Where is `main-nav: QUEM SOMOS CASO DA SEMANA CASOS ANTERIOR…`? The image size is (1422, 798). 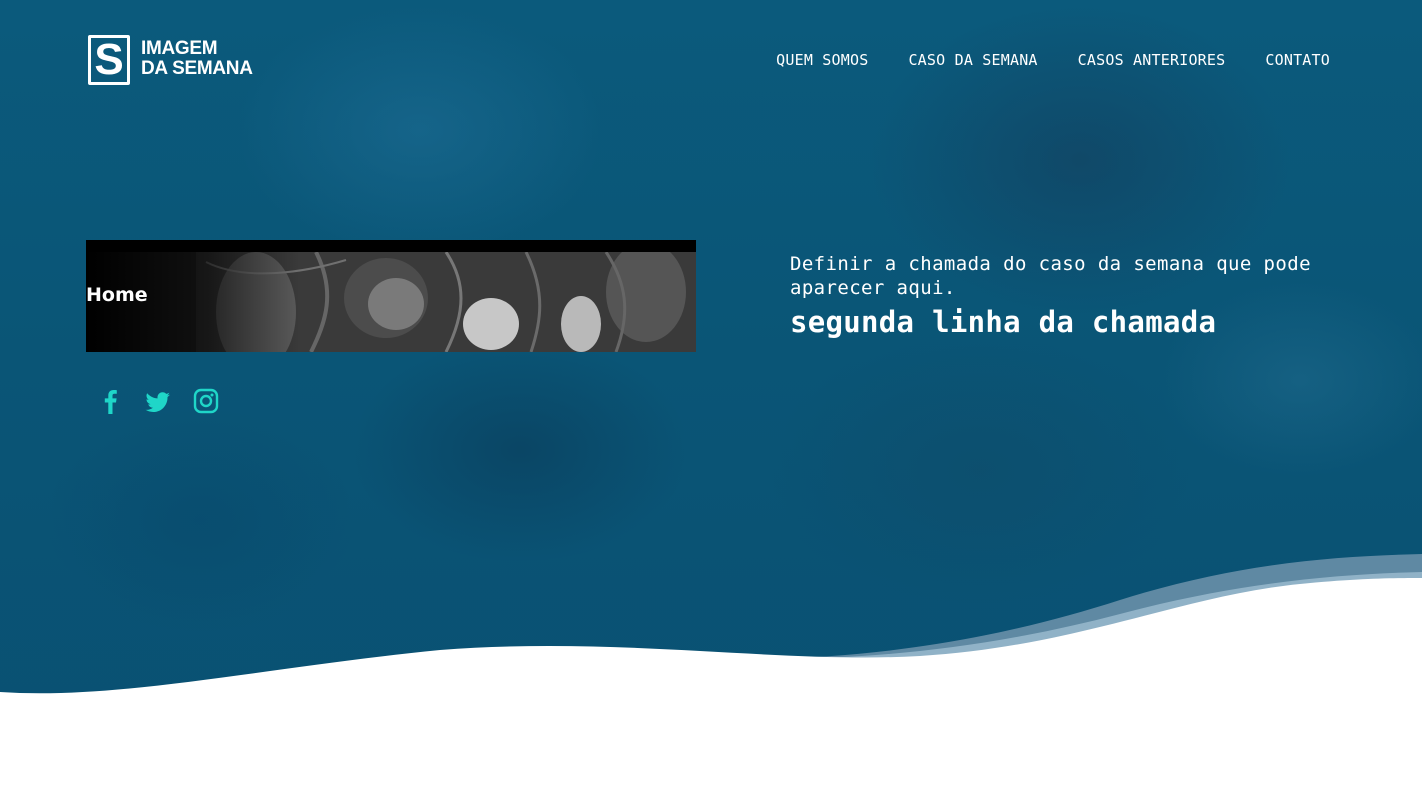
main-nav: QUEM SOMOS CASO DA SEMANA CASOS ANTERIOR… is located at coordinates (1053, 60).